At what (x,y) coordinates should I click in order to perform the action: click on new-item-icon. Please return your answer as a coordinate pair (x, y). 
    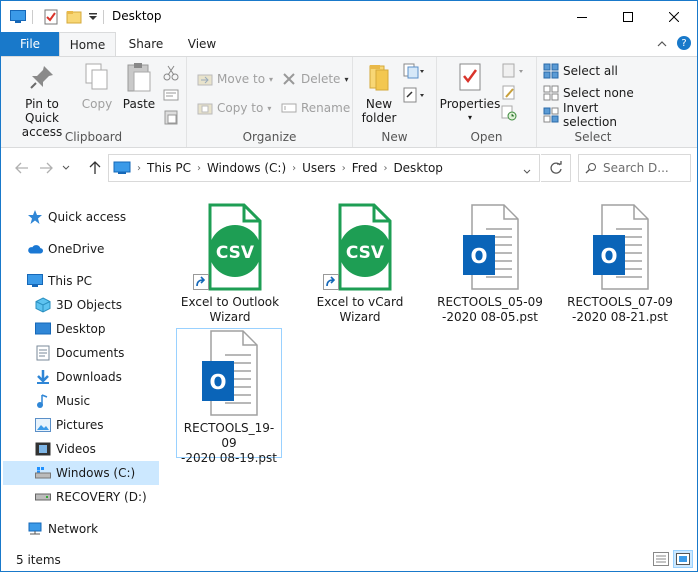
    Looking at the image, I should click on (414, 72).